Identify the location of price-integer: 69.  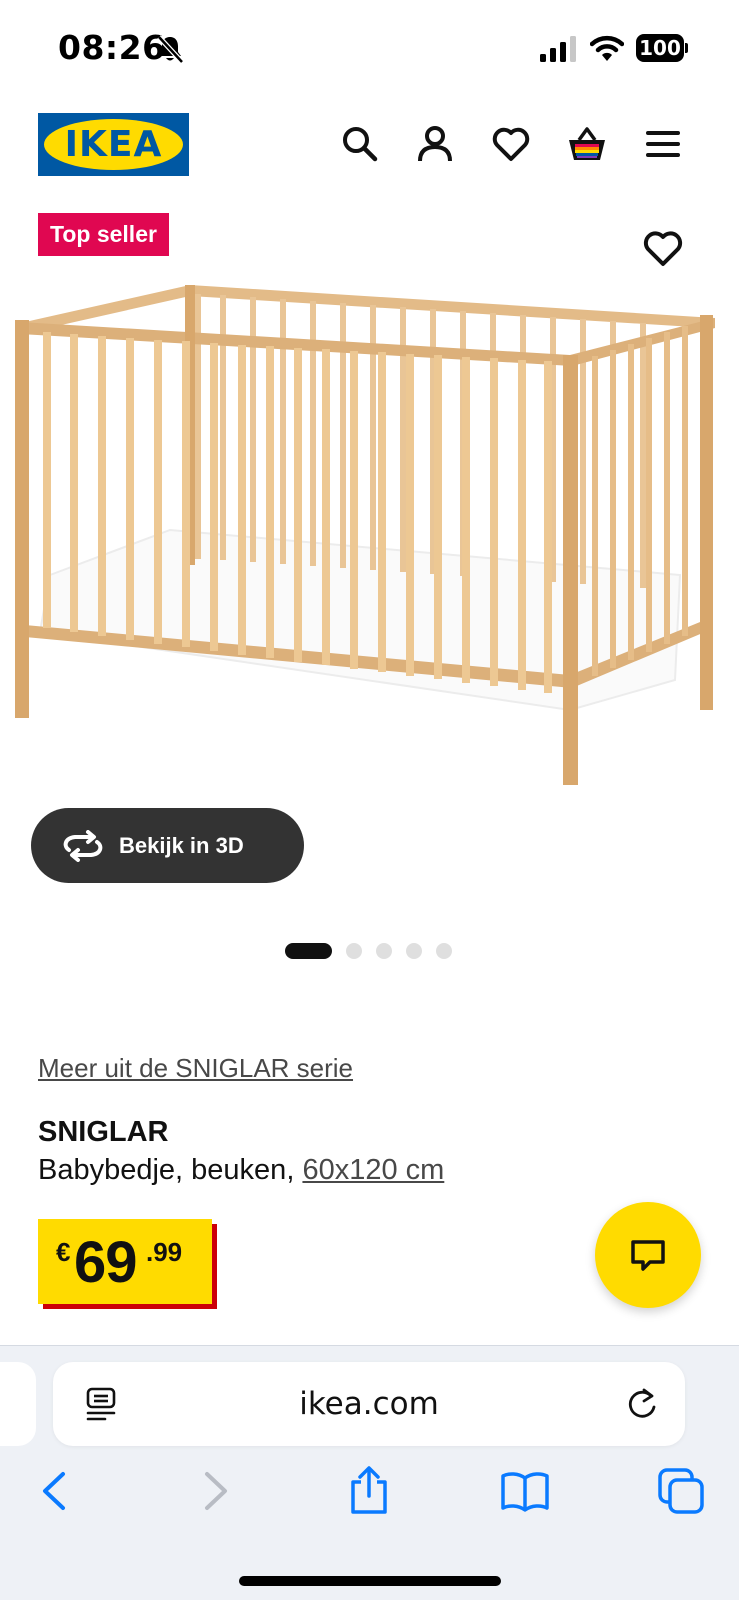
(106, 1262).